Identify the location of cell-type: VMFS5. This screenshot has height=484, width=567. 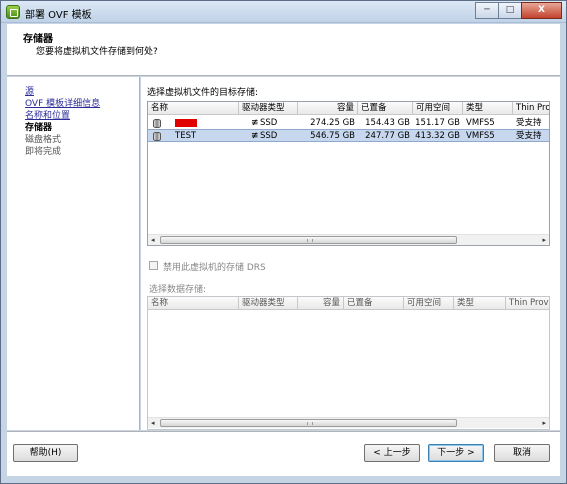
(480, 136).